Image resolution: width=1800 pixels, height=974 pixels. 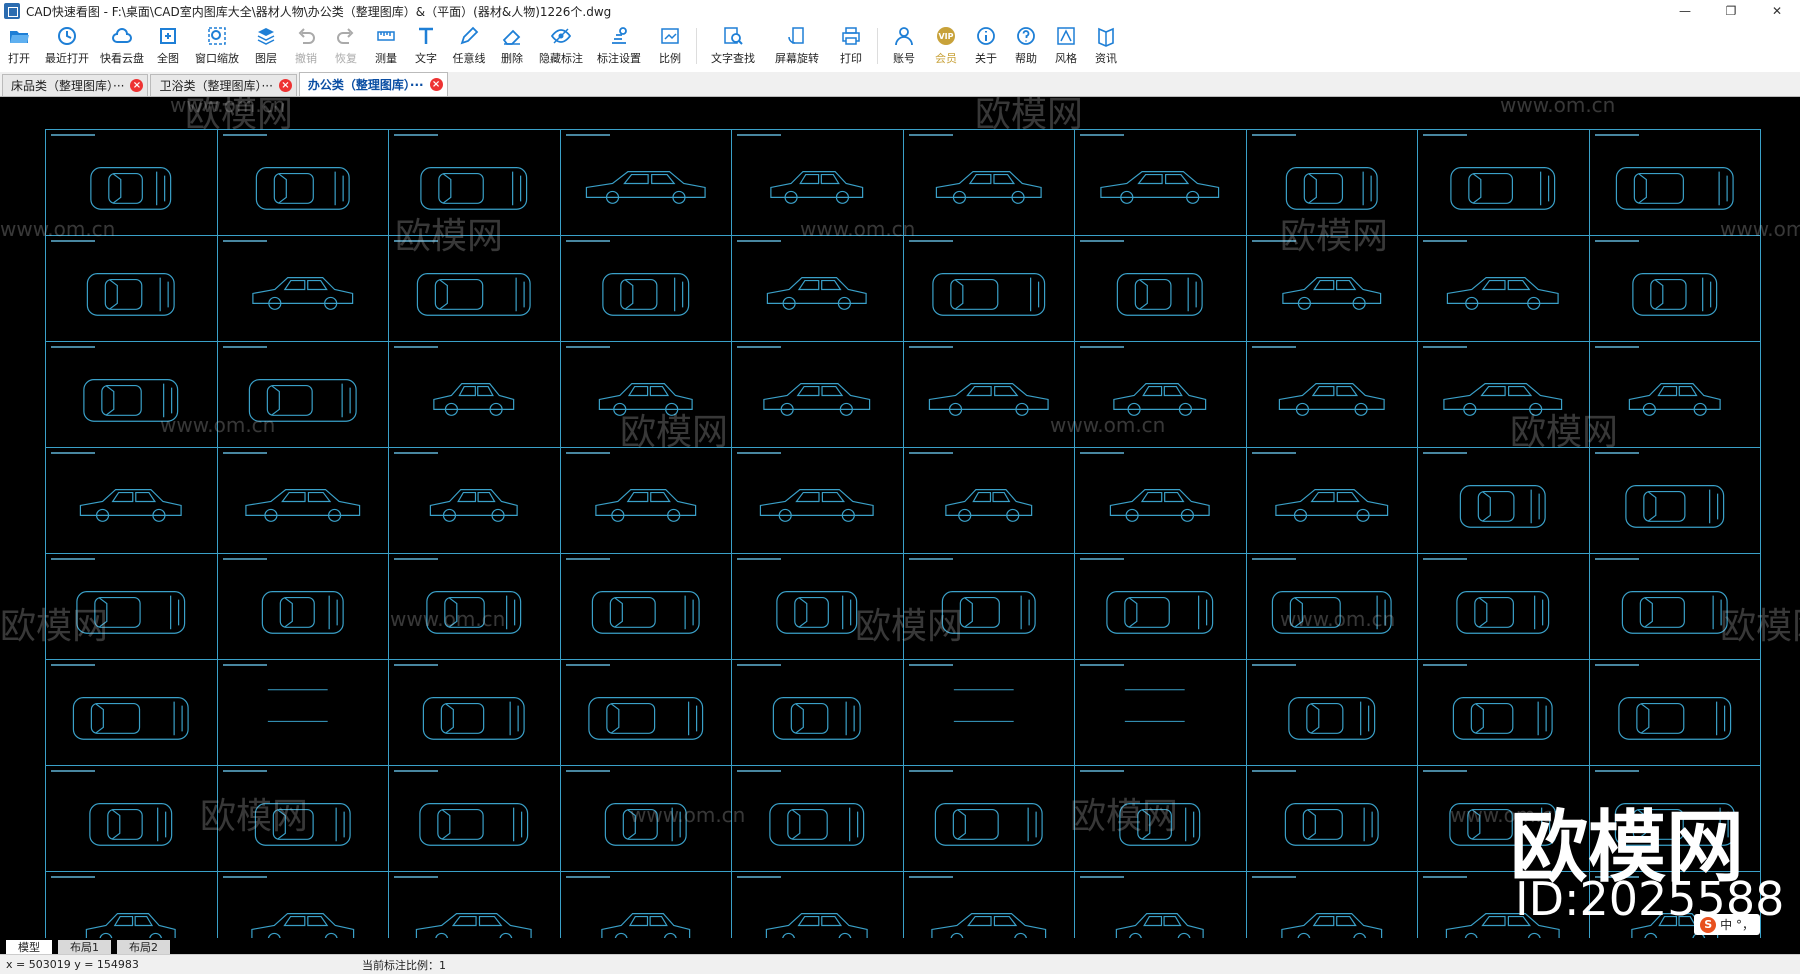 What do you see at coordinates (223, 85) in the screenshot?
I see `document-tab: 卫浴类（整理图库）··· ×` at bounding box center [223, 85].